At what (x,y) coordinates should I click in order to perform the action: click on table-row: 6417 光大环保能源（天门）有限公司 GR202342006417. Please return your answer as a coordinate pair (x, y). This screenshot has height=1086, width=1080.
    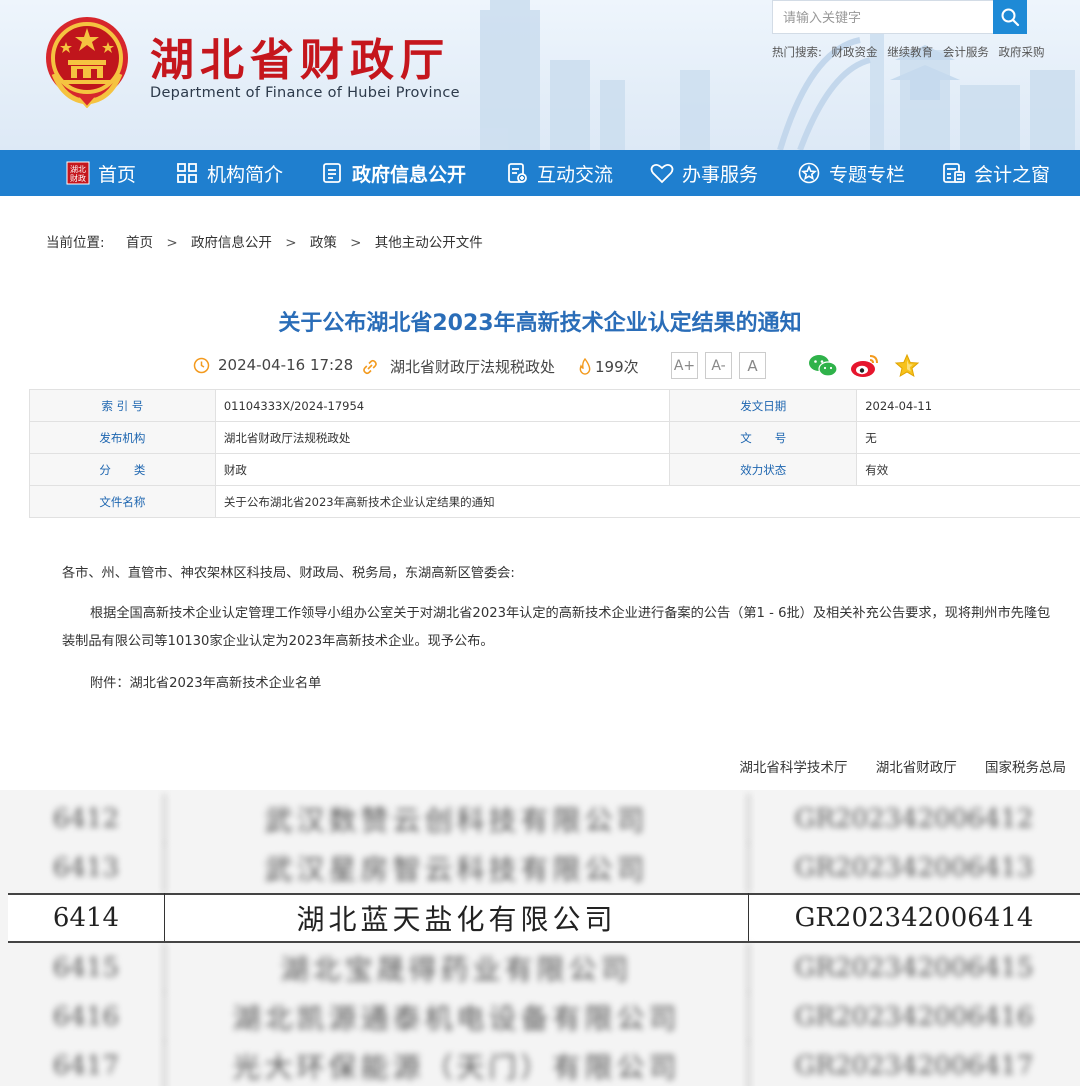
    Looking at the image, I should click on (544, 1063).